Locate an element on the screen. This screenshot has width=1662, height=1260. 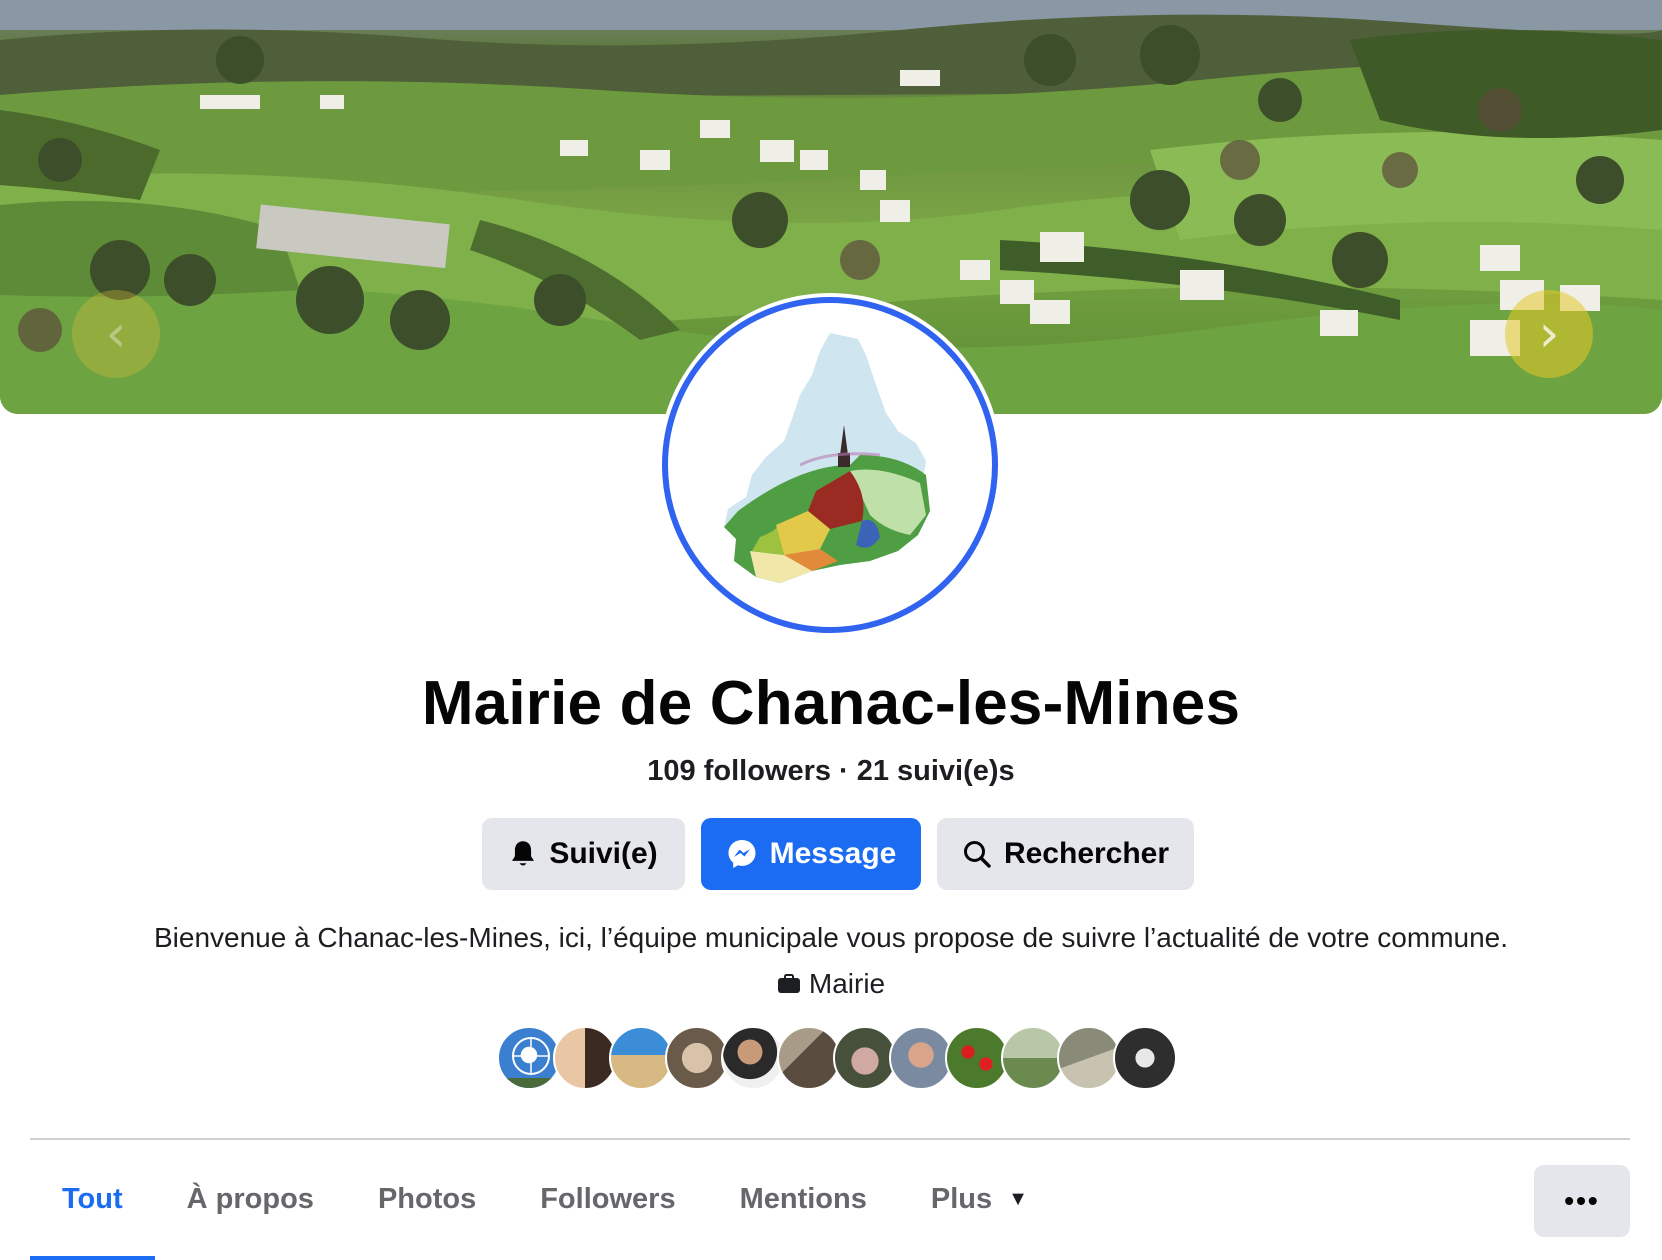
bell-icon is located at coordinates (523, 853).